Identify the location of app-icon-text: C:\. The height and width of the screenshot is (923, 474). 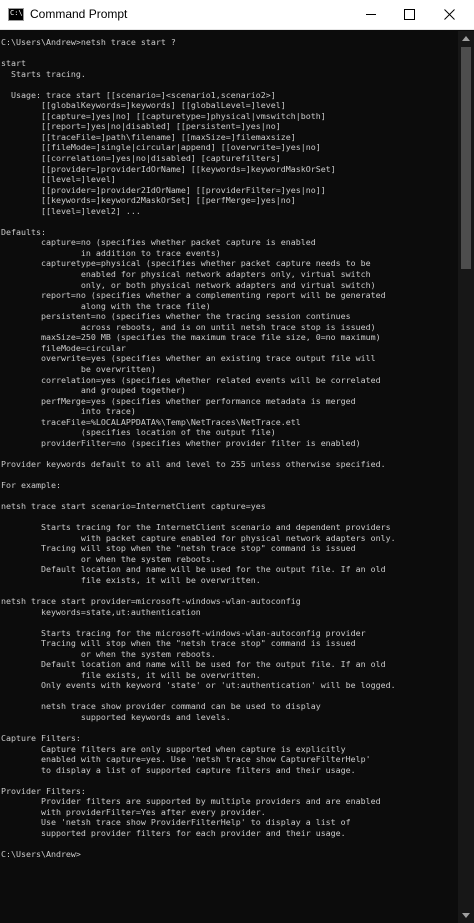
(16, 13).